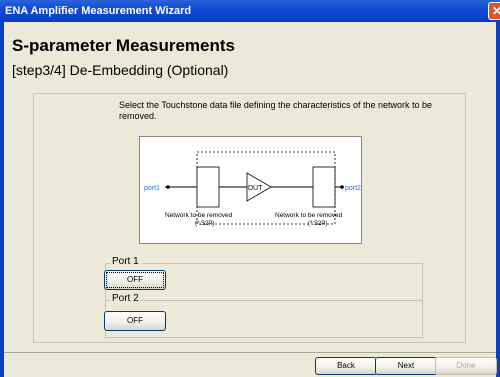 The width and height of the screenshot is (500, 377). I want to click on back-button: Back, so click(346, 366).